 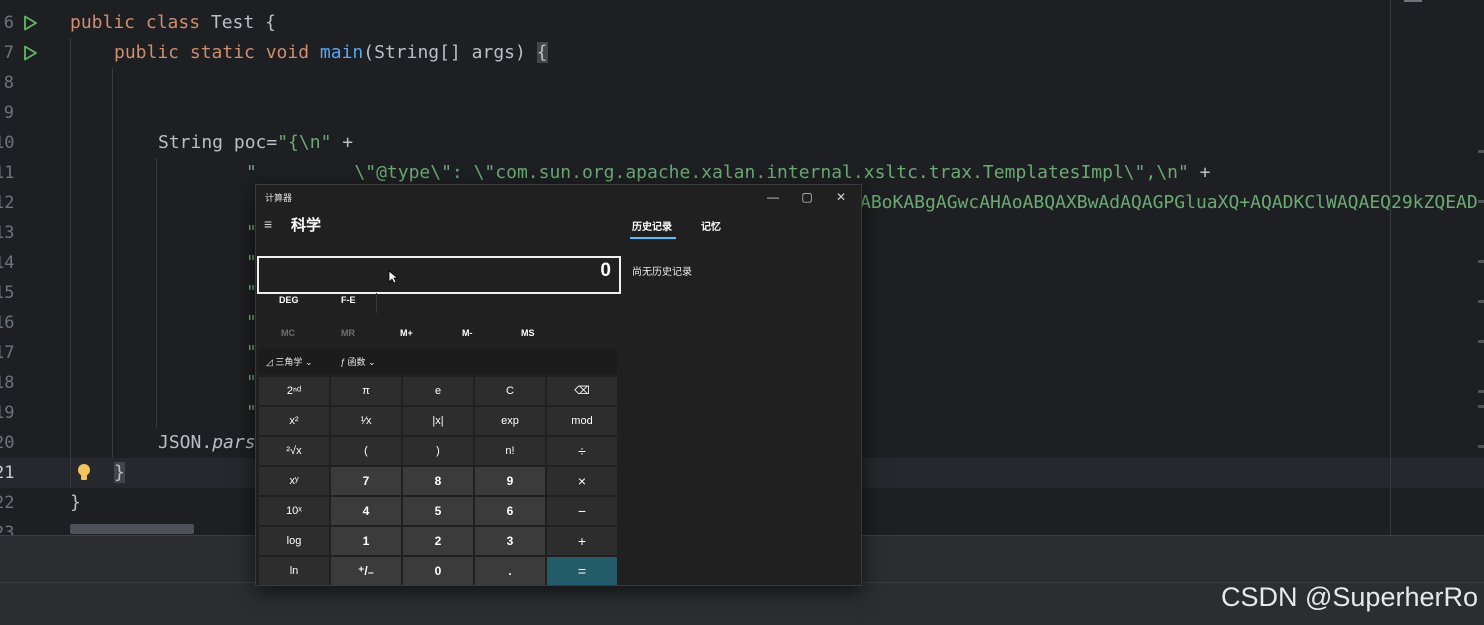 I want to click on editor-corner-indicator, so click(x=1413, y=1).